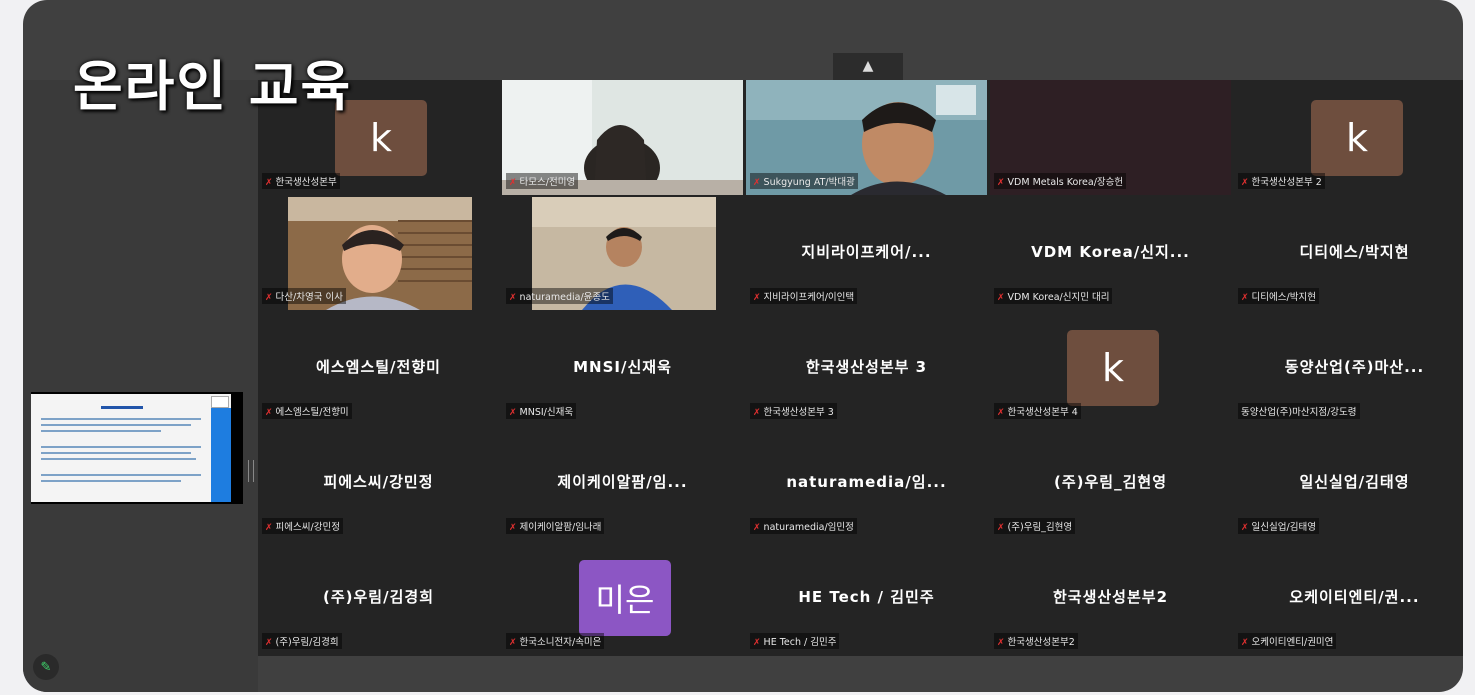  I want to click on participant-tile: MNSI/신재욱 ✗ MNSI/신재욱, so click(622, 367).